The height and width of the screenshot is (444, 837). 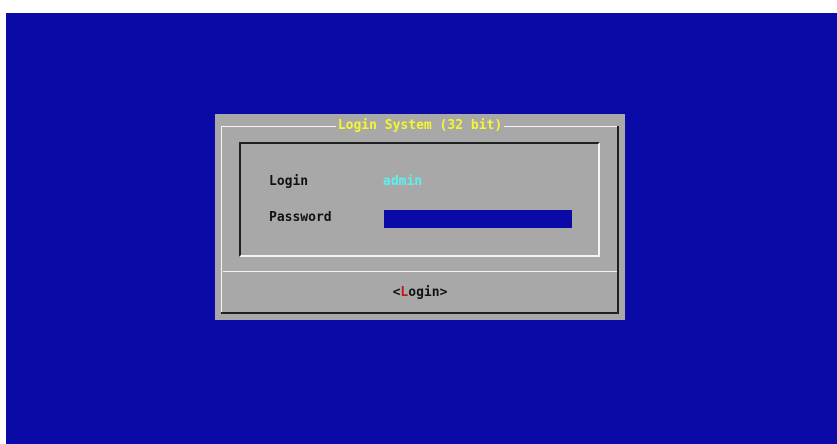 What do you see at coordinates (420, 313) in the screenshot?
I see `dialog-bottom-border` at bounding box center [420, 313].